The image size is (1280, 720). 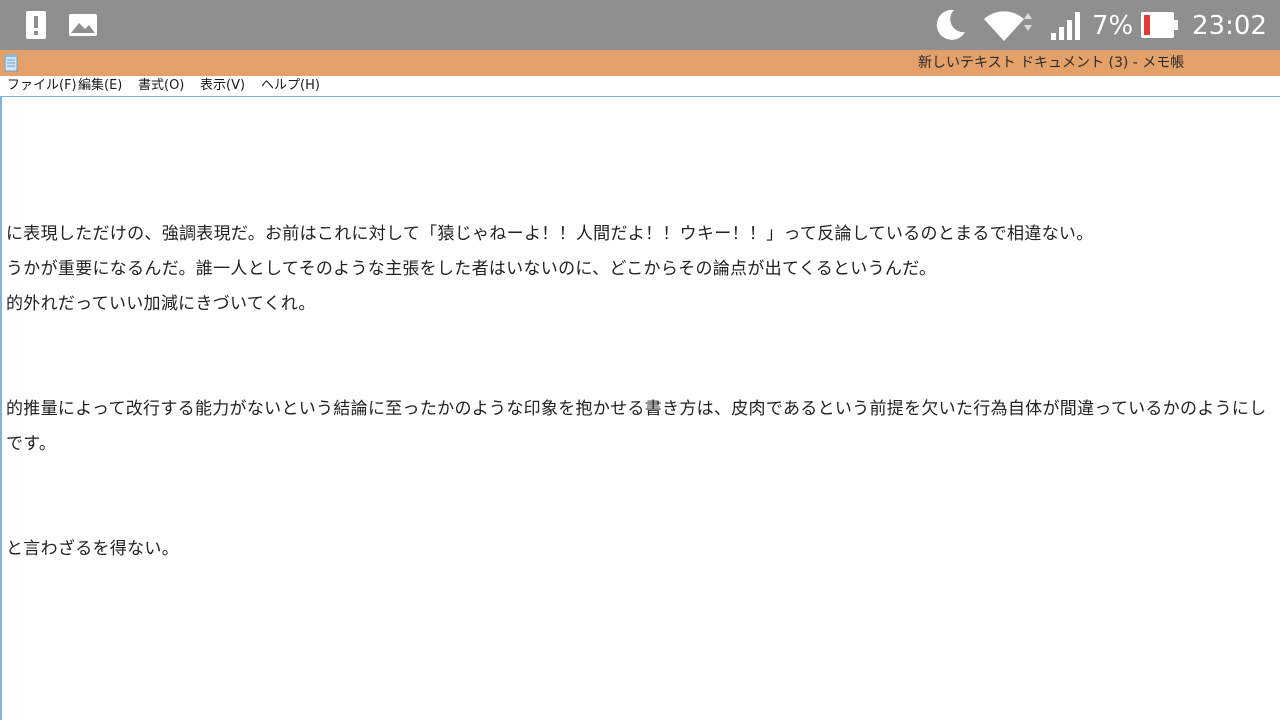 What do you see at coordinates (1010, 25) in the screenshot?
I see `wifi-icon` at bounding box center [1010, 25].